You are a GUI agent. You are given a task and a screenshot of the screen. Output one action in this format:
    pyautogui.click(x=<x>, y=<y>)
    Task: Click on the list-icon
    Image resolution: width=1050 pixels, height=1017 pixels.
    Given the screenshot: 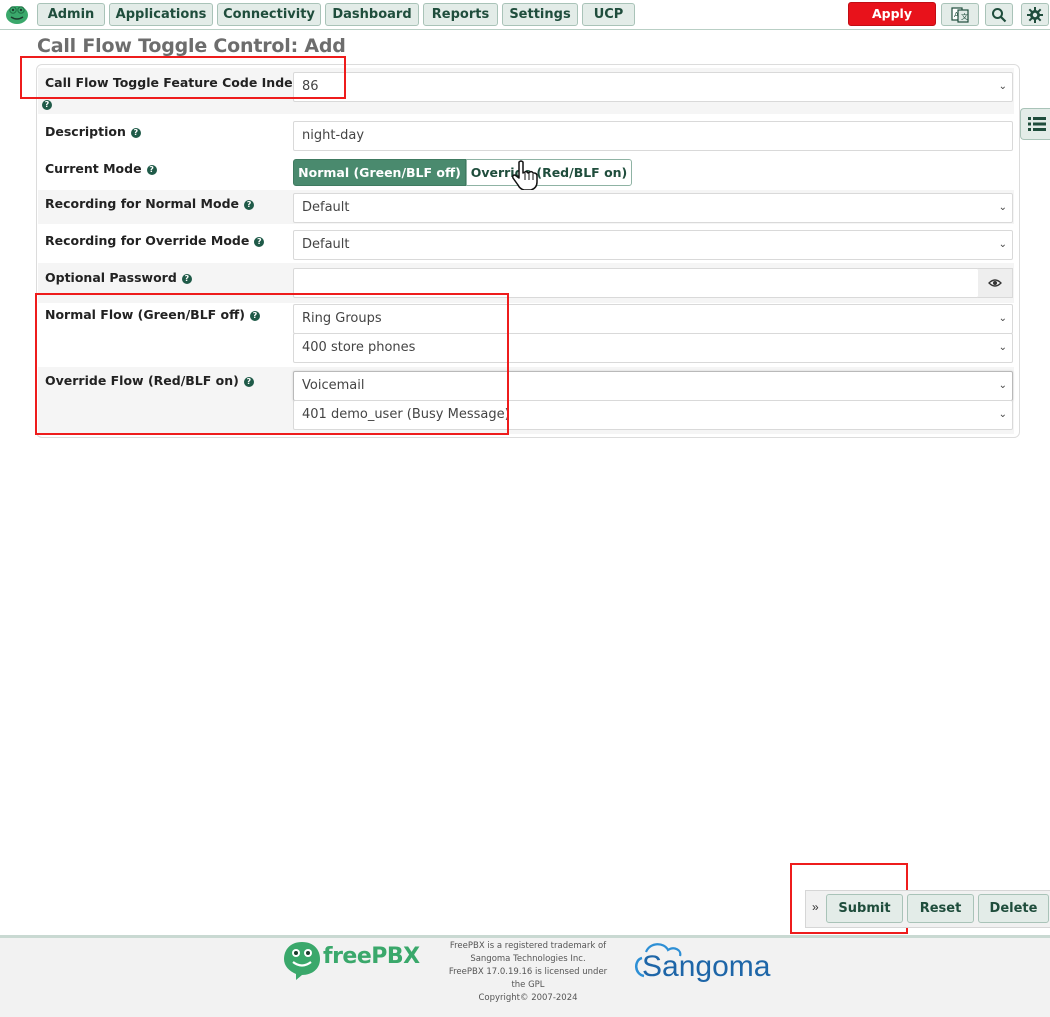 What is the action you would take?
    pyautogui.click(x=1036, y=124)
    